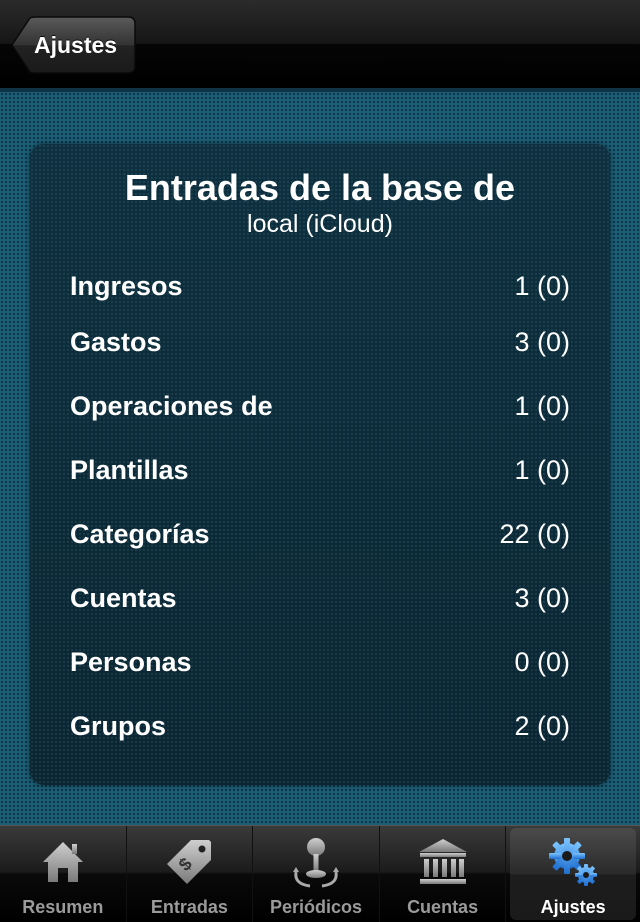 Image resolution: width=640 pixels, height=922 pixels. What do you see at coordinates (320, 534) in the screenshot?
I see `entry-row-categorias: Categorías 22 (0)` at bounding box center [320, 534].